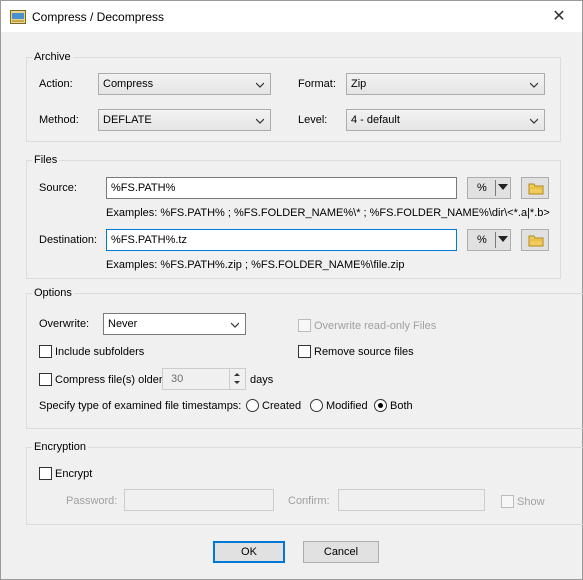 The width and height of the screenshot is (583, 580). What do you see at coordinates (262, 380) in the screenshot?
I see `days-label: days` at bounding box center [262, 380].